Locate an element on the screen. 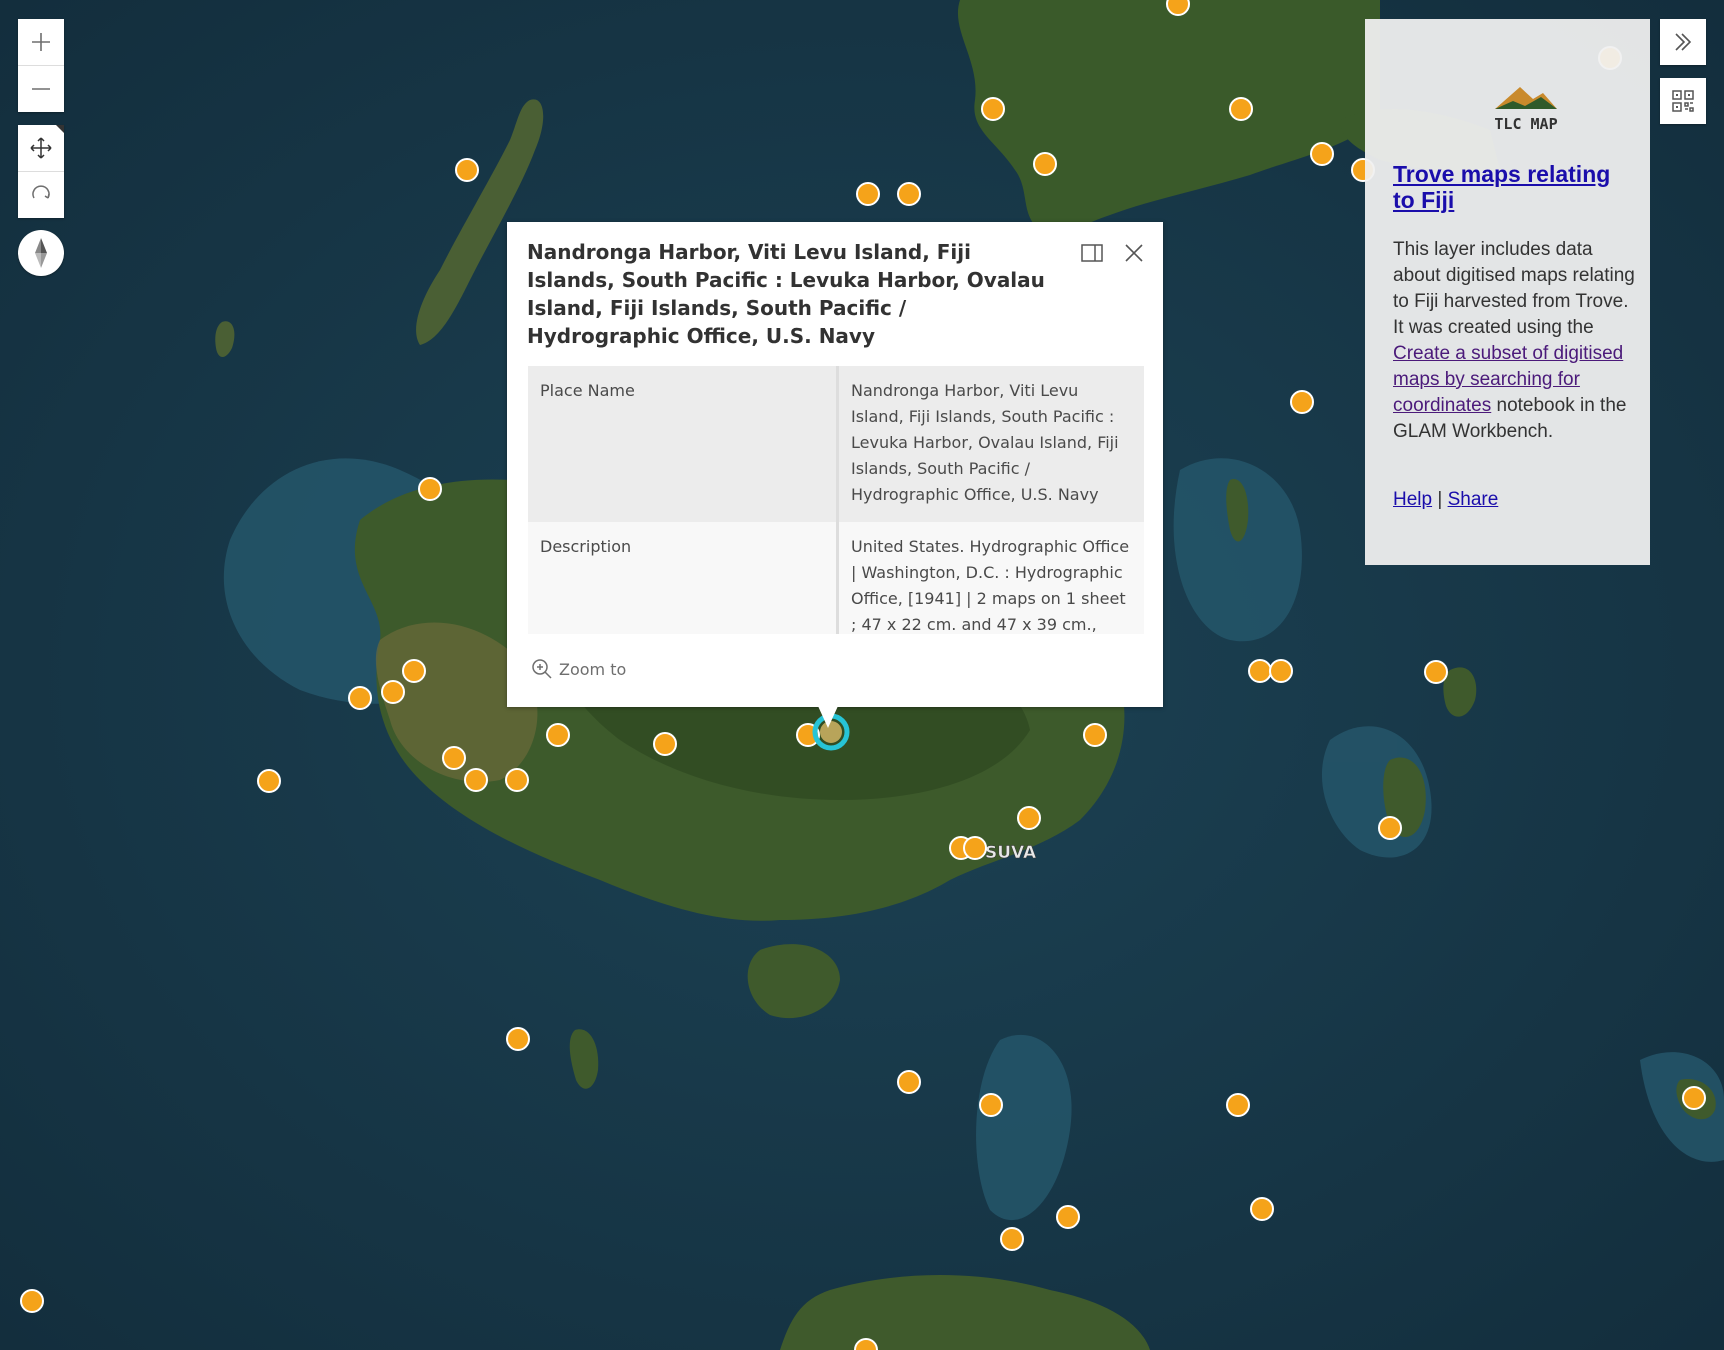 The width and height of the screenshot is (1724, 1350). dock-icon is located at coordinates (1092, 253).